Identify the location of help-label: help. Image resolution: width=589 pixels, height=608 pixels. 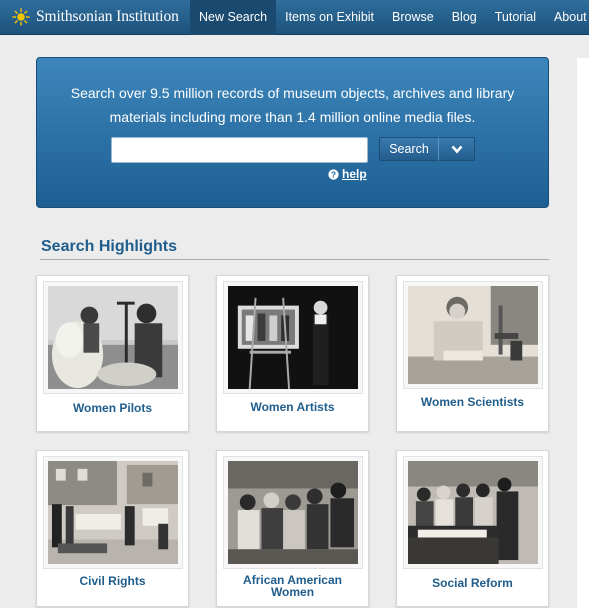
(354, 174).